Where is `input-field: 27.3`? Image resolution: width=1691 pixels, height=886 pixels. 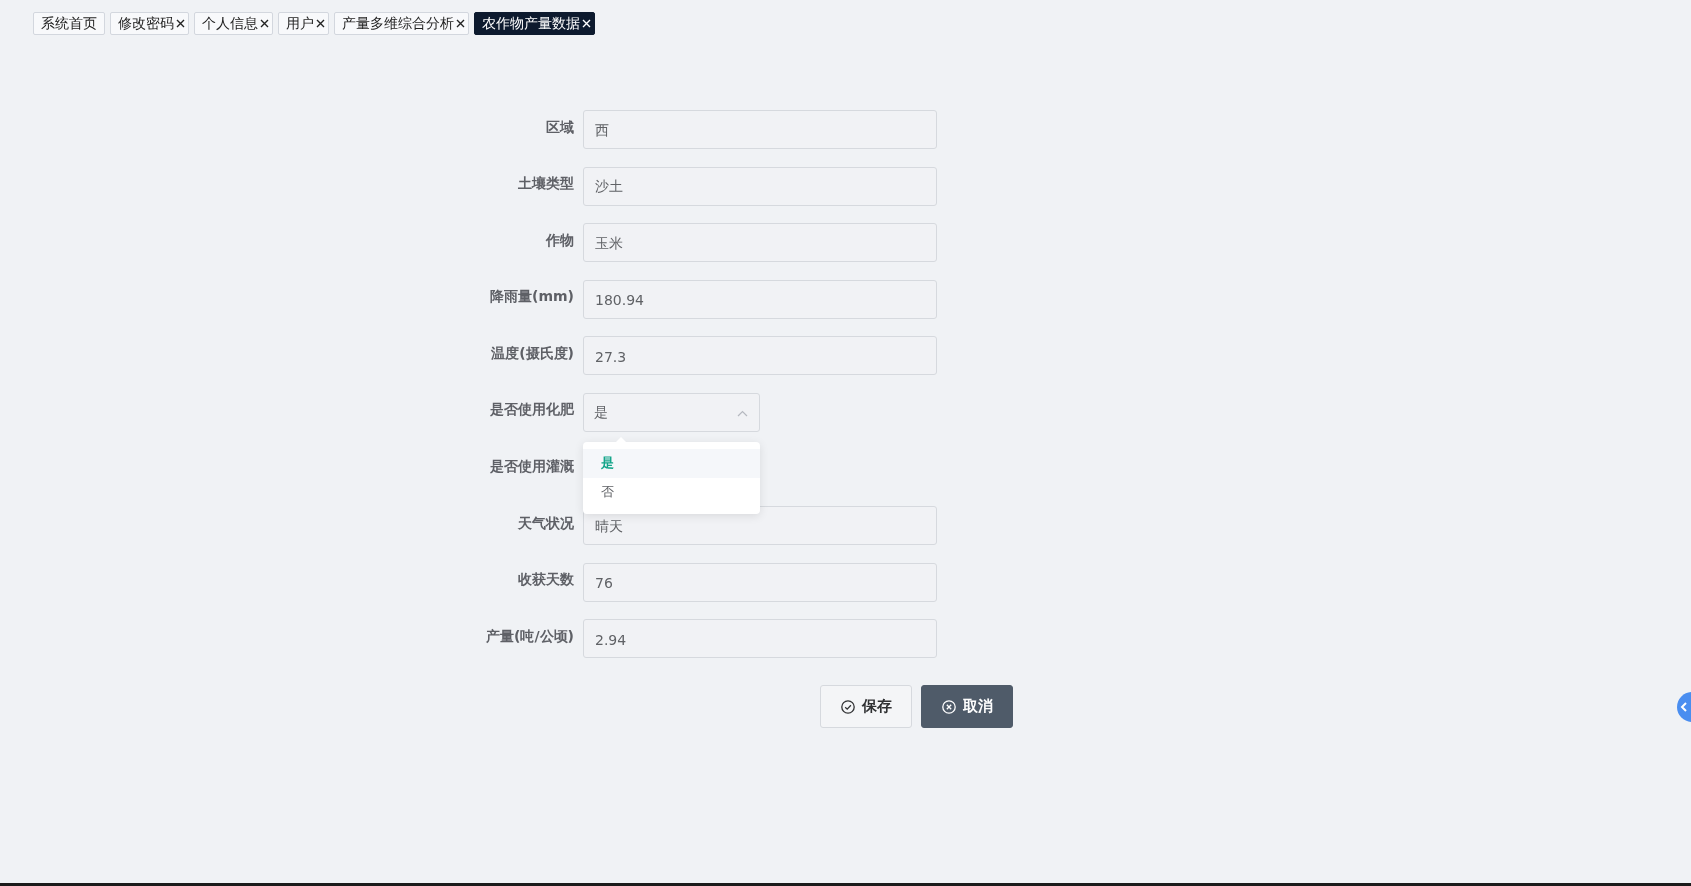 input-field: 27.3 is located at coordinates (760, 356).